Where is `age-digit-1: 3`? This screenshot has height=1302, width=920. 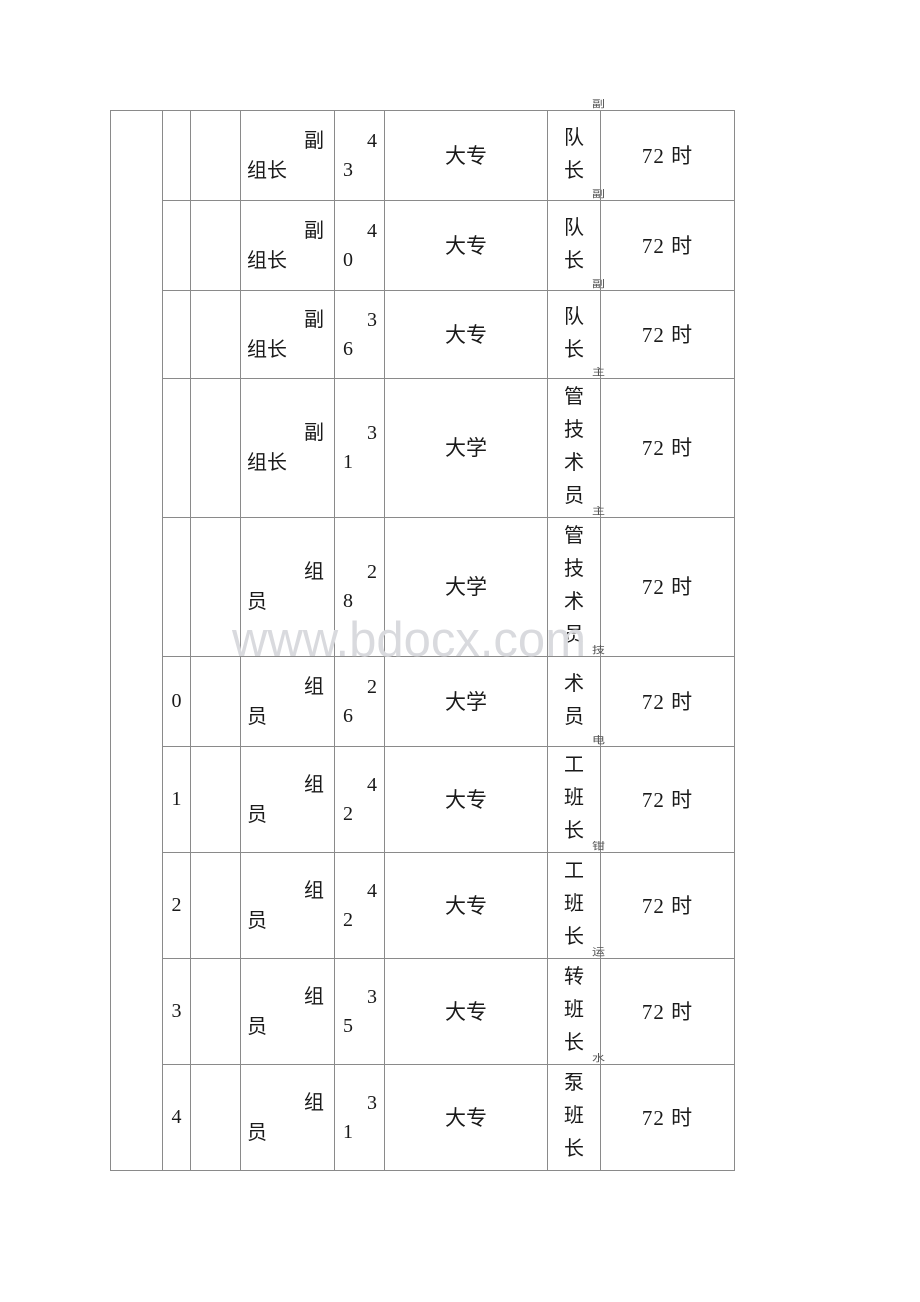 age-digit-1: 3 is located at coordinates (372, 1102).